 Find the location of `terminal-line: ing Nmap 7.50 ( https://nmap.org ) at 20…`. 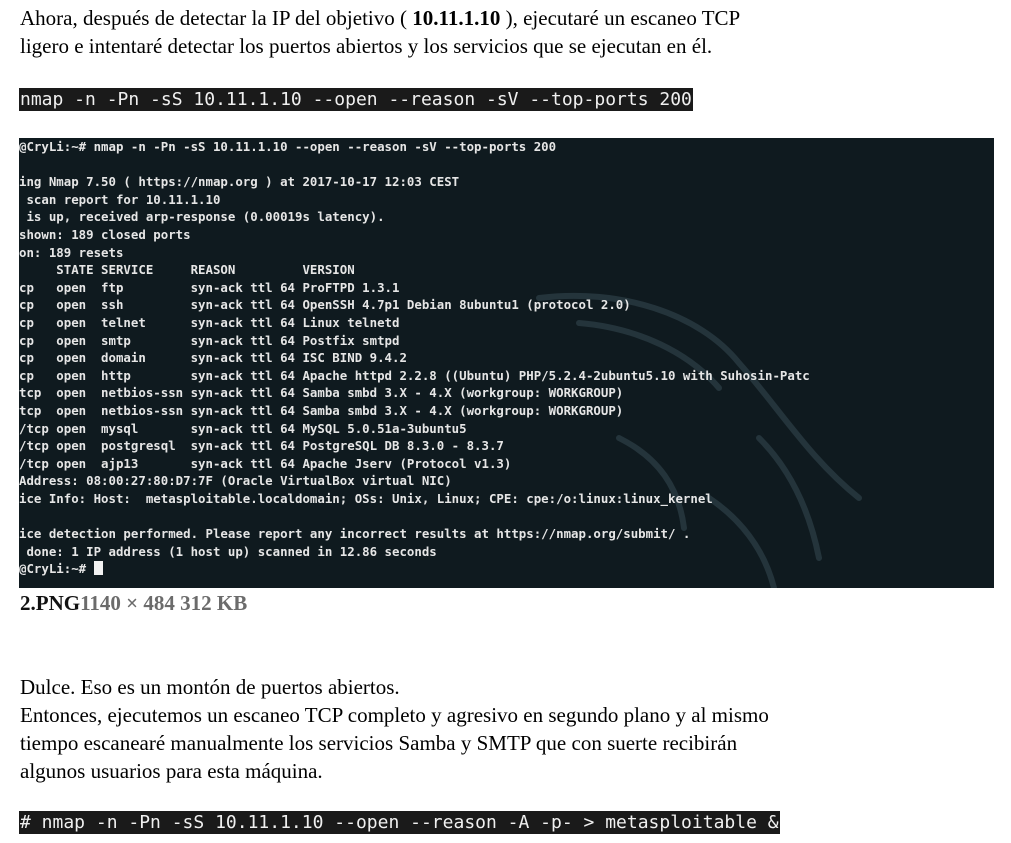

terminal-line: ing Nmap 7.50 ( https://nmap.org ) at 20… is located at coordinates (239, 182).